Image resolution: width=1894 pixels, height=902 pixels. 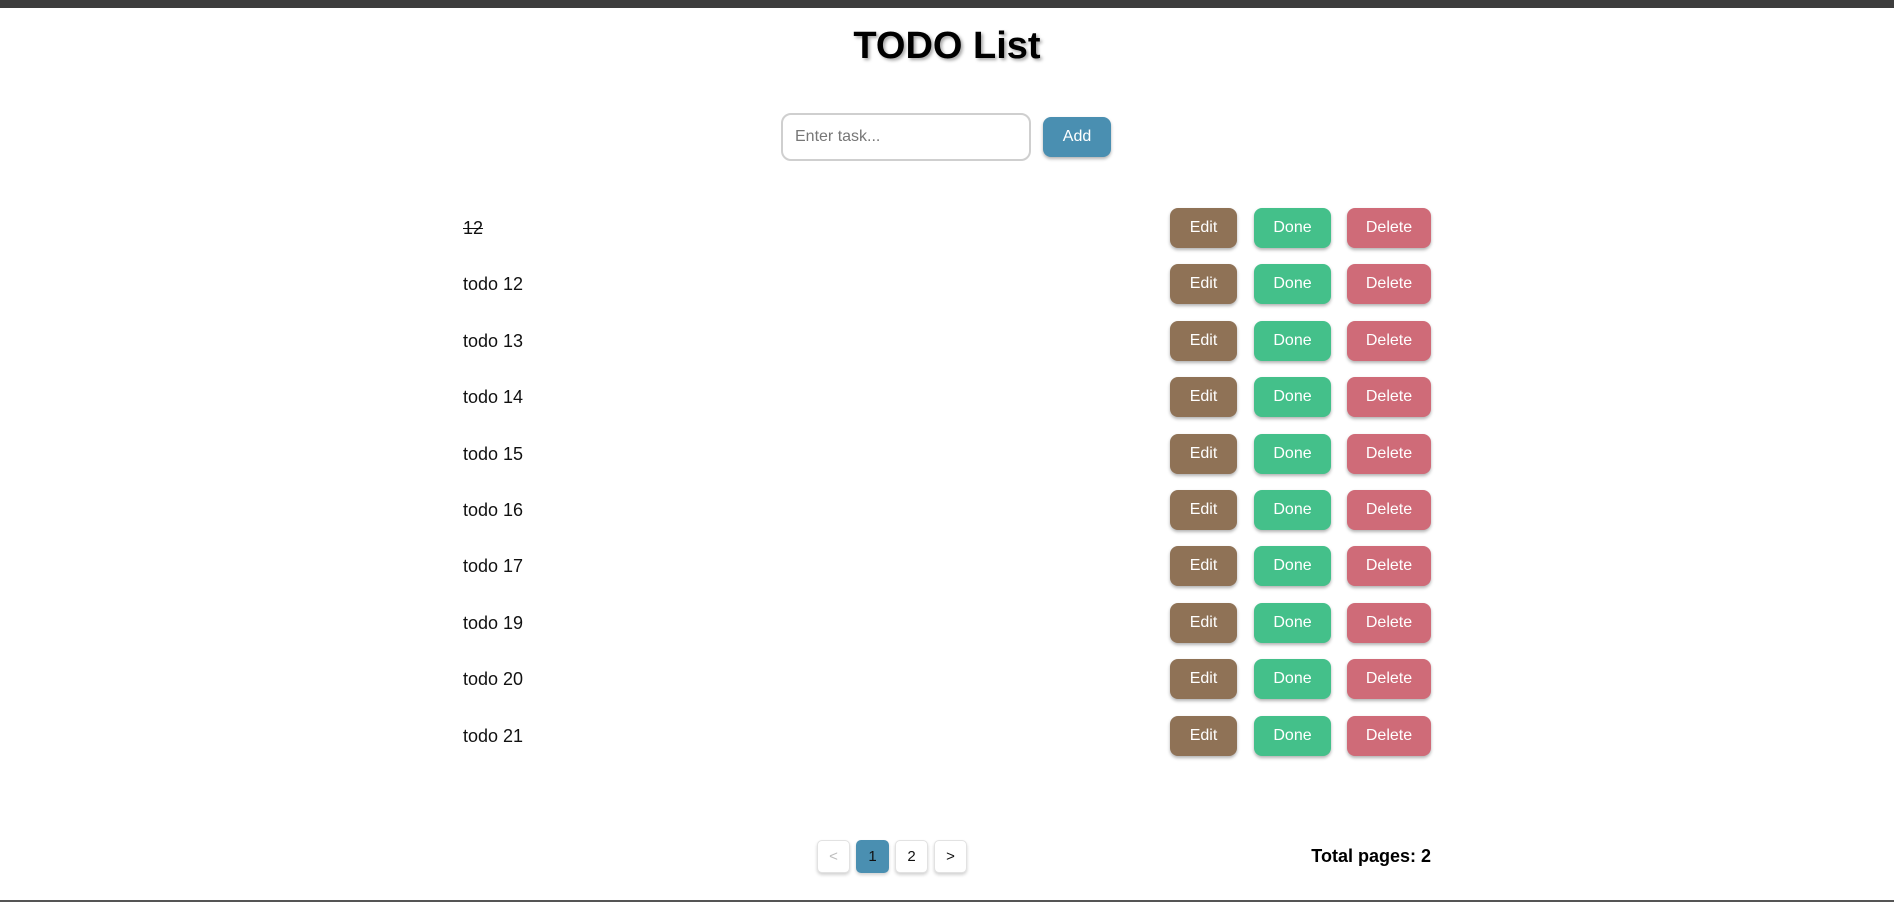 I want to click on todo-item: 12 Edit Done Delete, so click(x=947, y=236).